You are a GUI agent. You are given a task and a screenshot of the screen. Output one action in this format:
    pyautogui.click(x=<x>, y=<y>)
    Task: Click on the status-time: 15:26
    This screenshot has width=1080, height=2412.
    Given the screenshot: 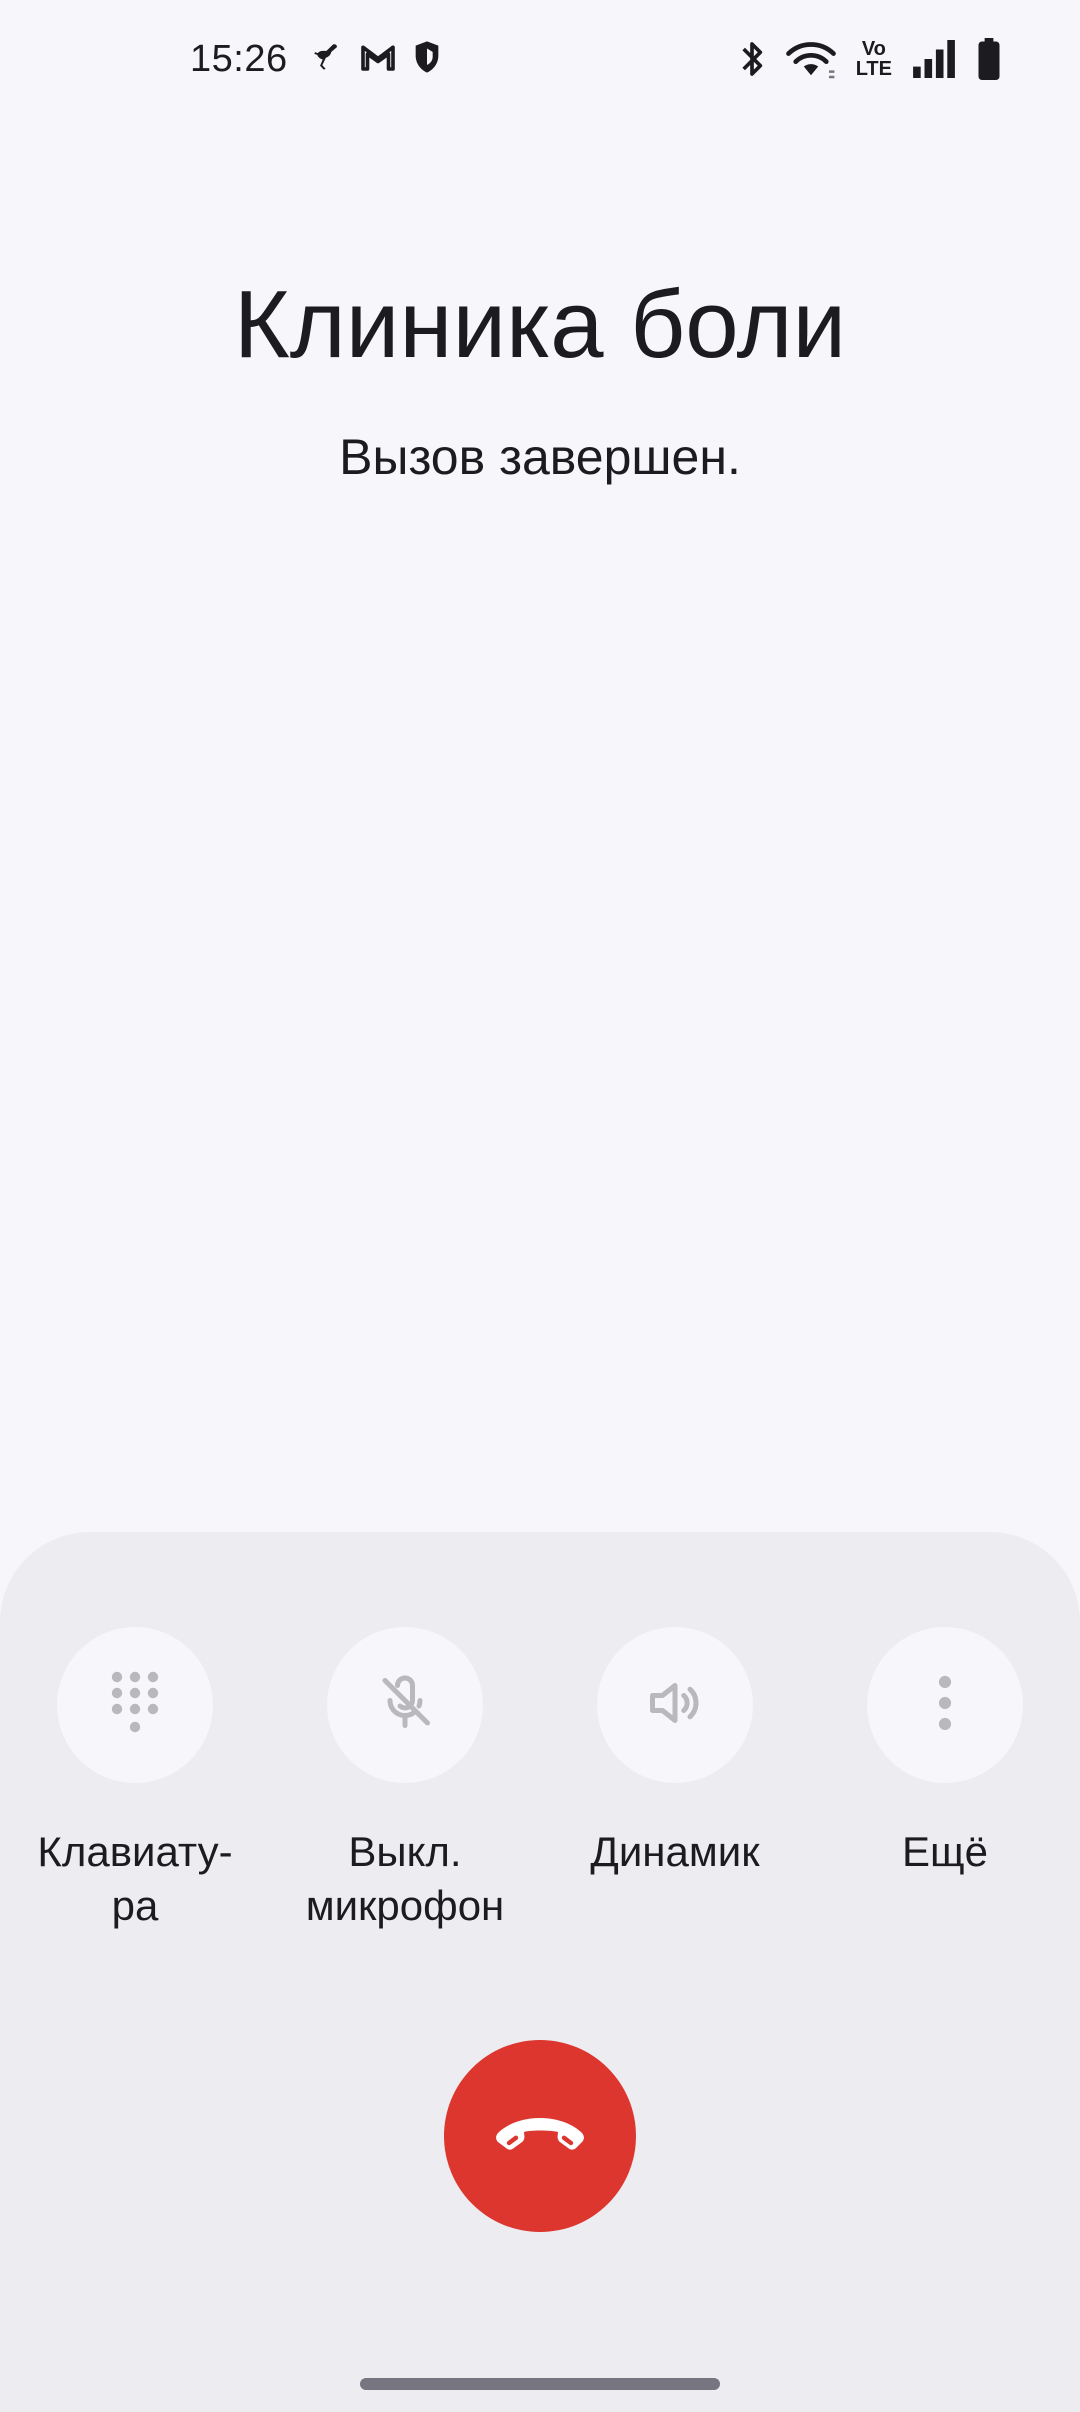 What is the action you would take?
    pyautogui.click(x=239, y=59)
    